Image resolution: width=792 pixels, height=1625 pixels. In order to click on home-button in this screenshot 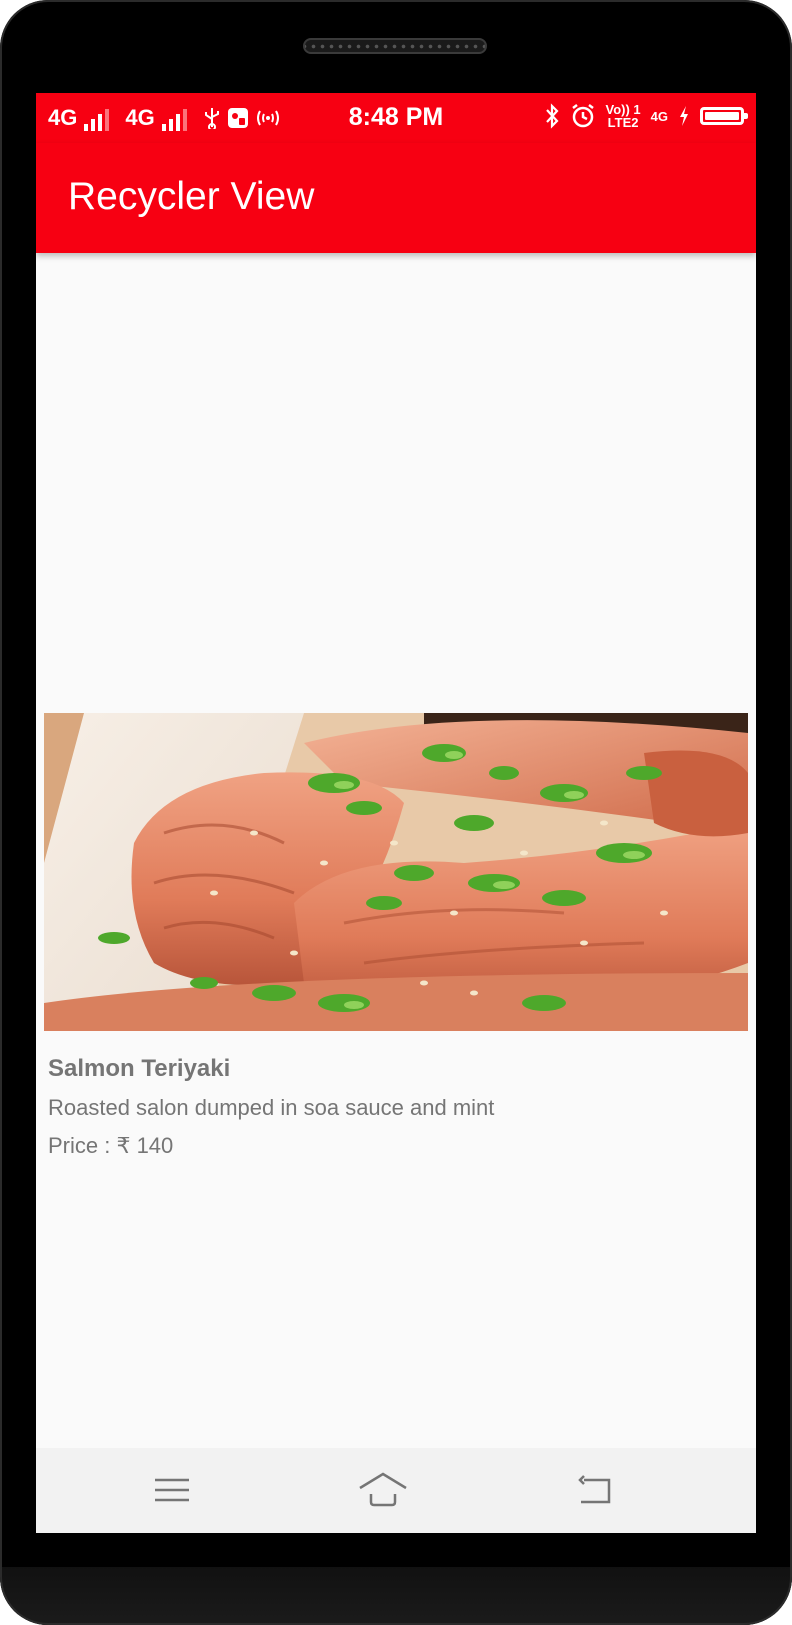, I will do `click(383, 1490)`.